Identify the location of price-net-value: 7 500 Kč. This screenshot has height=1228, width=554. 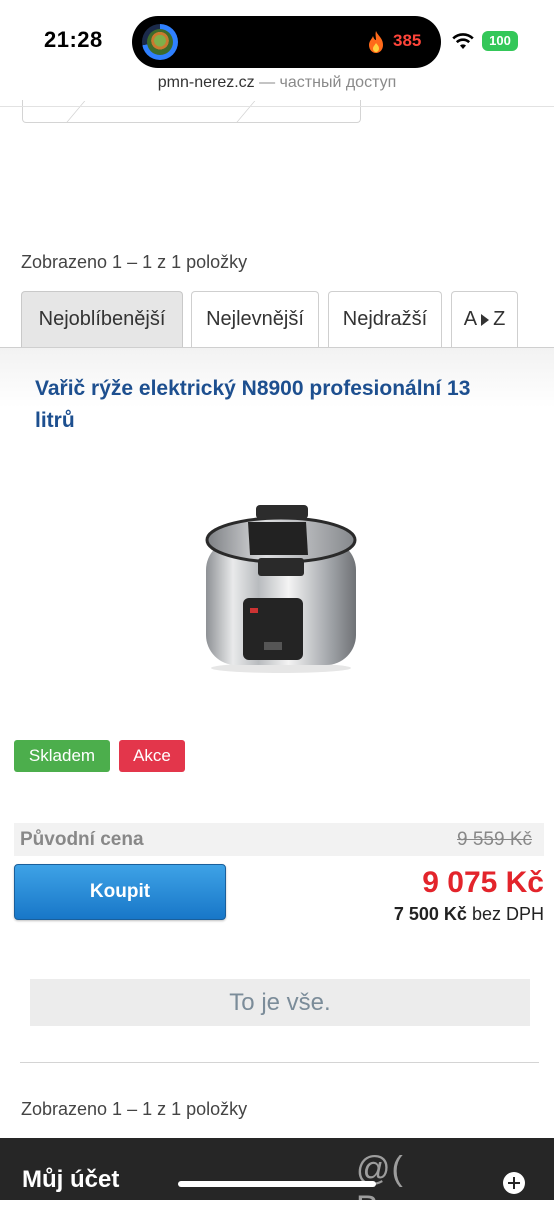
(430, 914).